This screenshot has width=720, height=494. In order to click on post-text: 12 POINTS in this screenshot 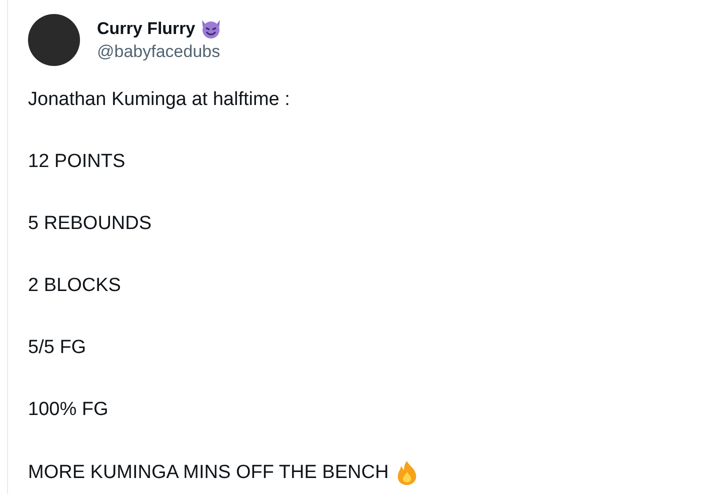, I will do `click(77, 162)`.